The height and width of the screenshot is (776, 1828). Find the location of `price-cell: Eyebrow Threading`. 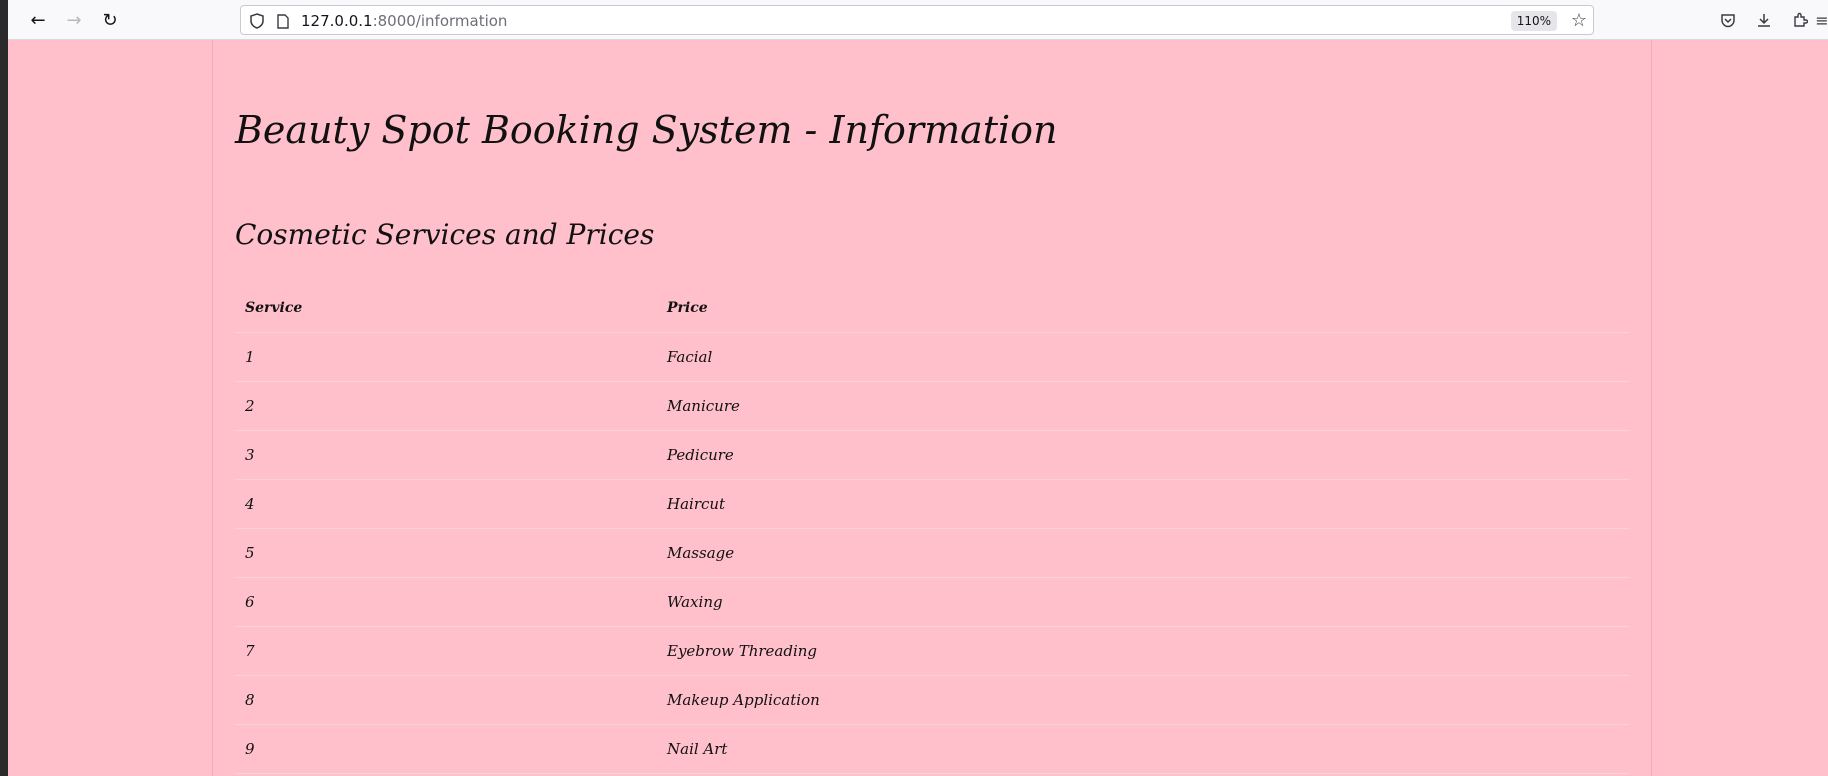

price-cell: Eyebrow Threading is located at coordinates (1143, 651).